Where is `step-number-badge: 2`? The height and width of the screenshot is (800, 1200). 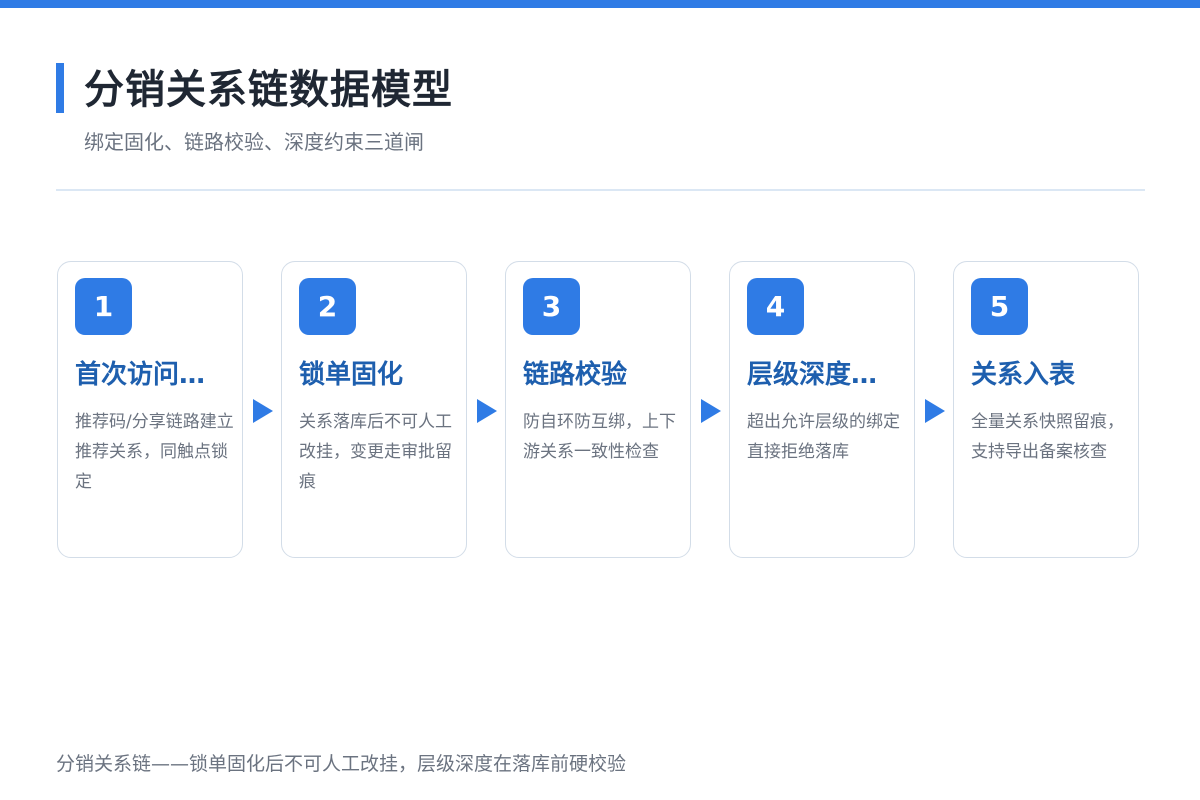
step-number-badge: 2 is located at coordinates (327, 306).